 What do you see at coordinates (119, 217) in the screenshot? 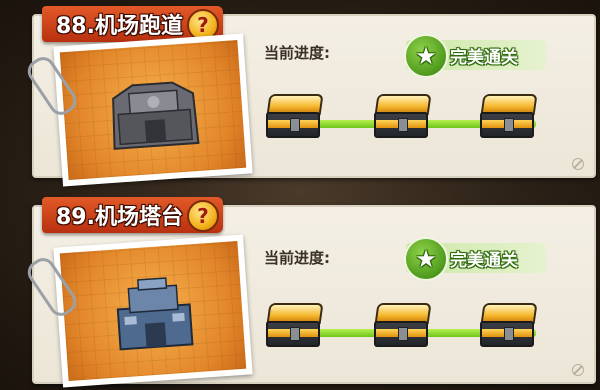
I see `level-title: 89.机场塔台` at bounding box center [119, 217].